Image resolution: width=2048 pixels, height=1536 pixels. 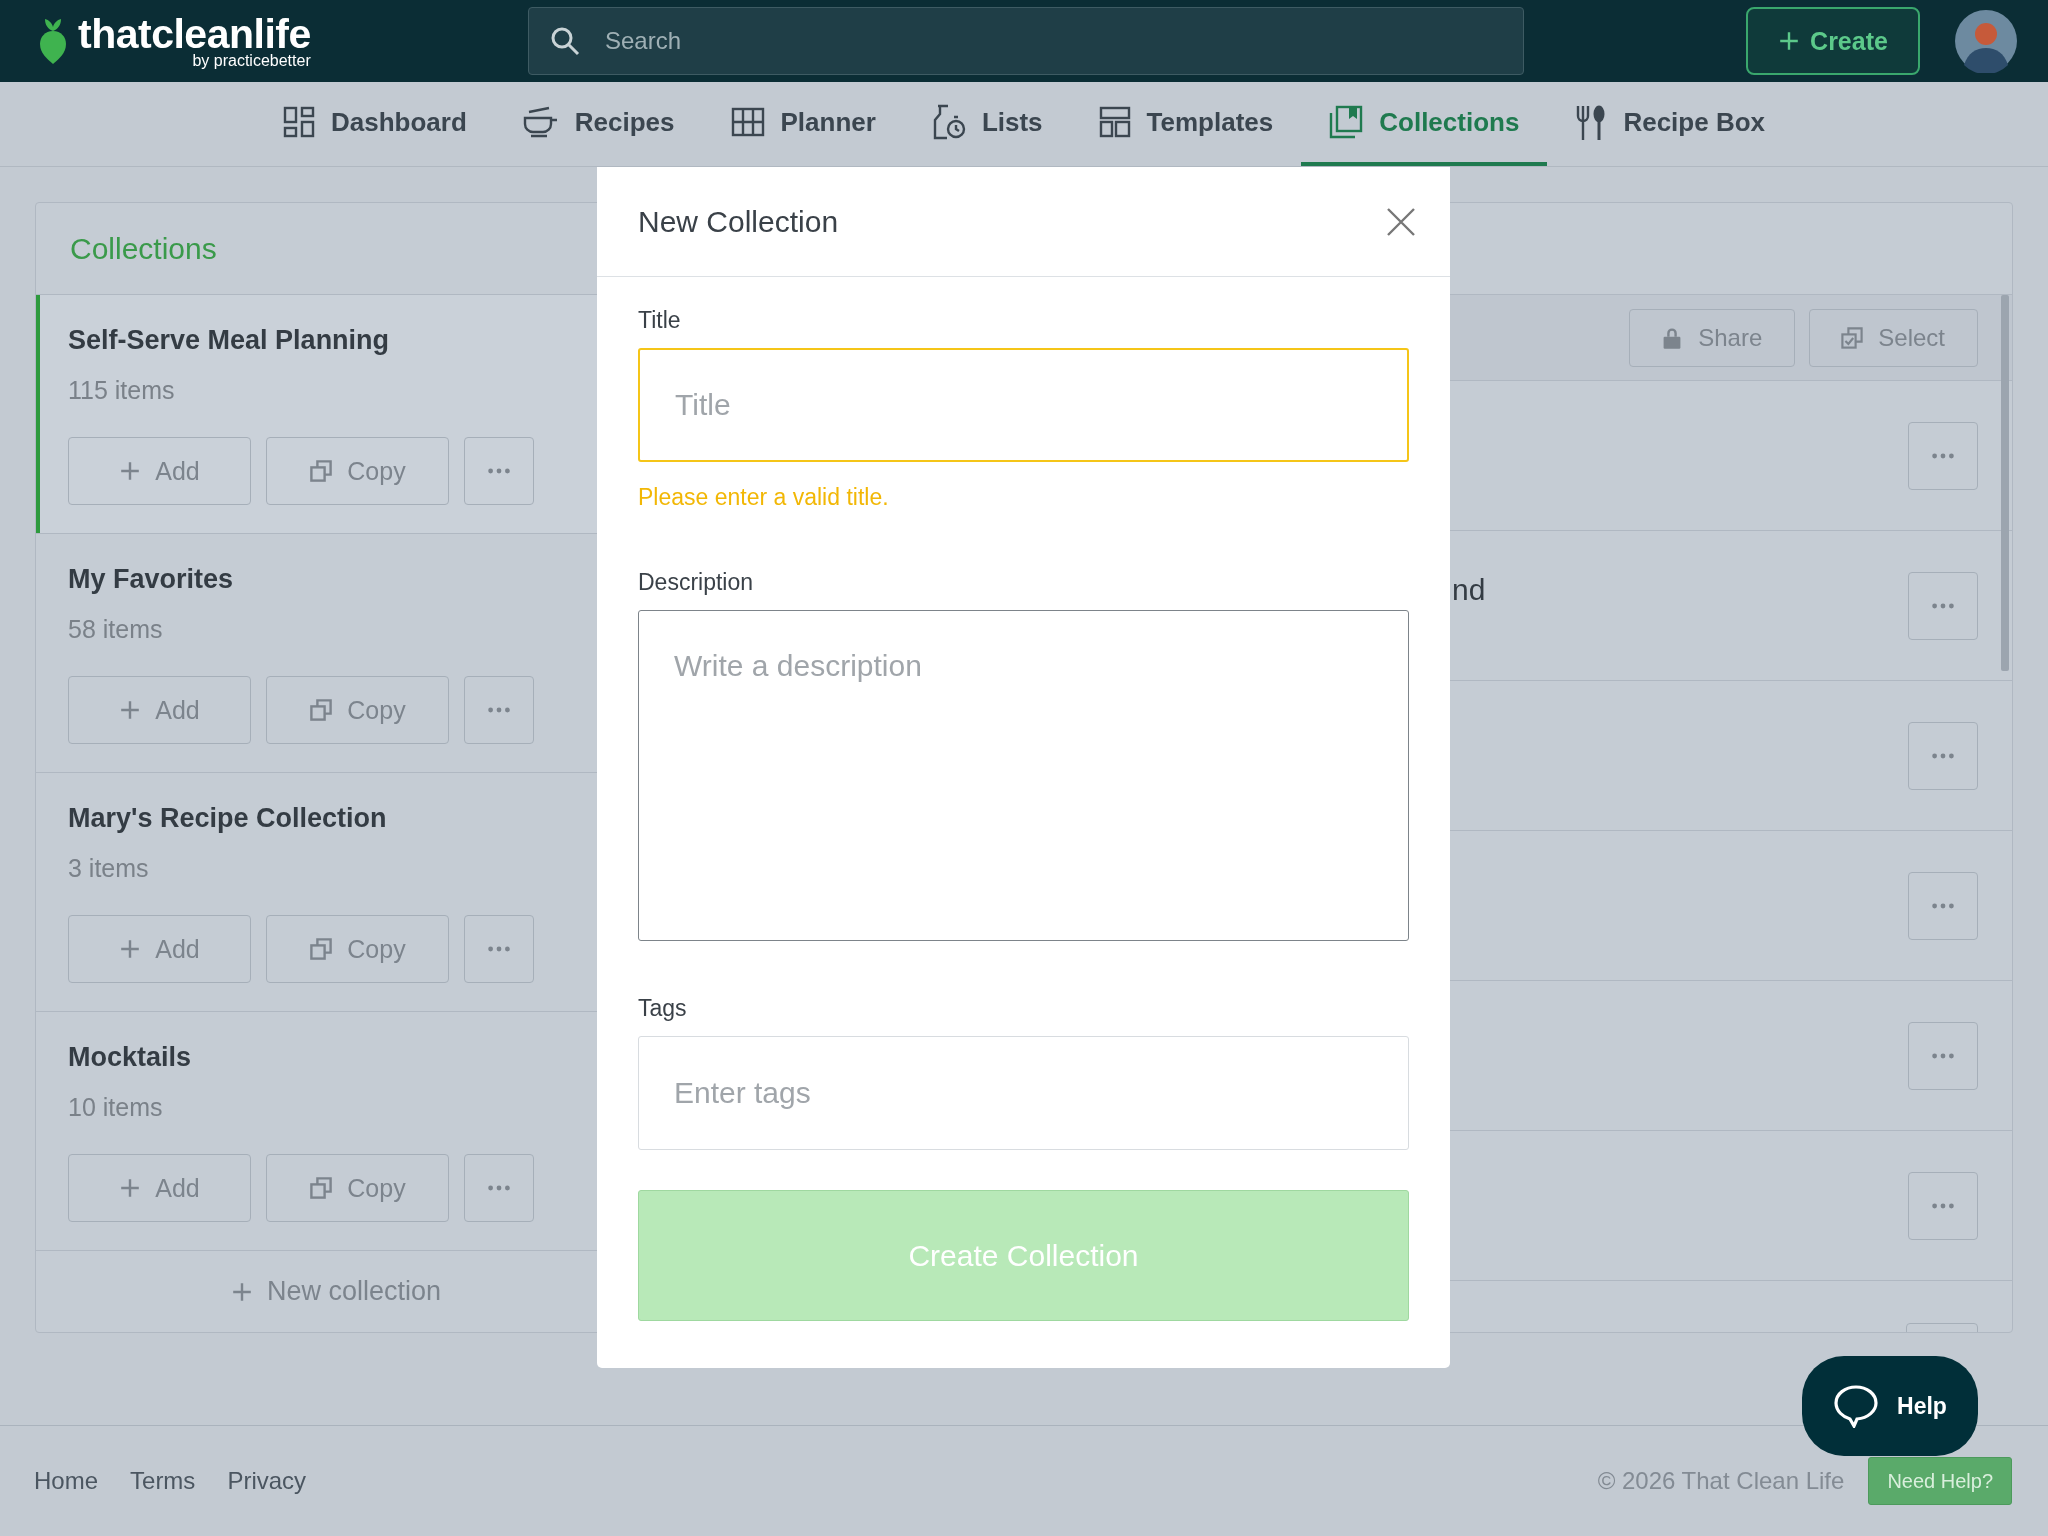 What do you see at coordinates (1721, 1481) in the screenshot?
I see `copyright-text: © 2026 That Clean Life` at bounding box center [1721, 1481].